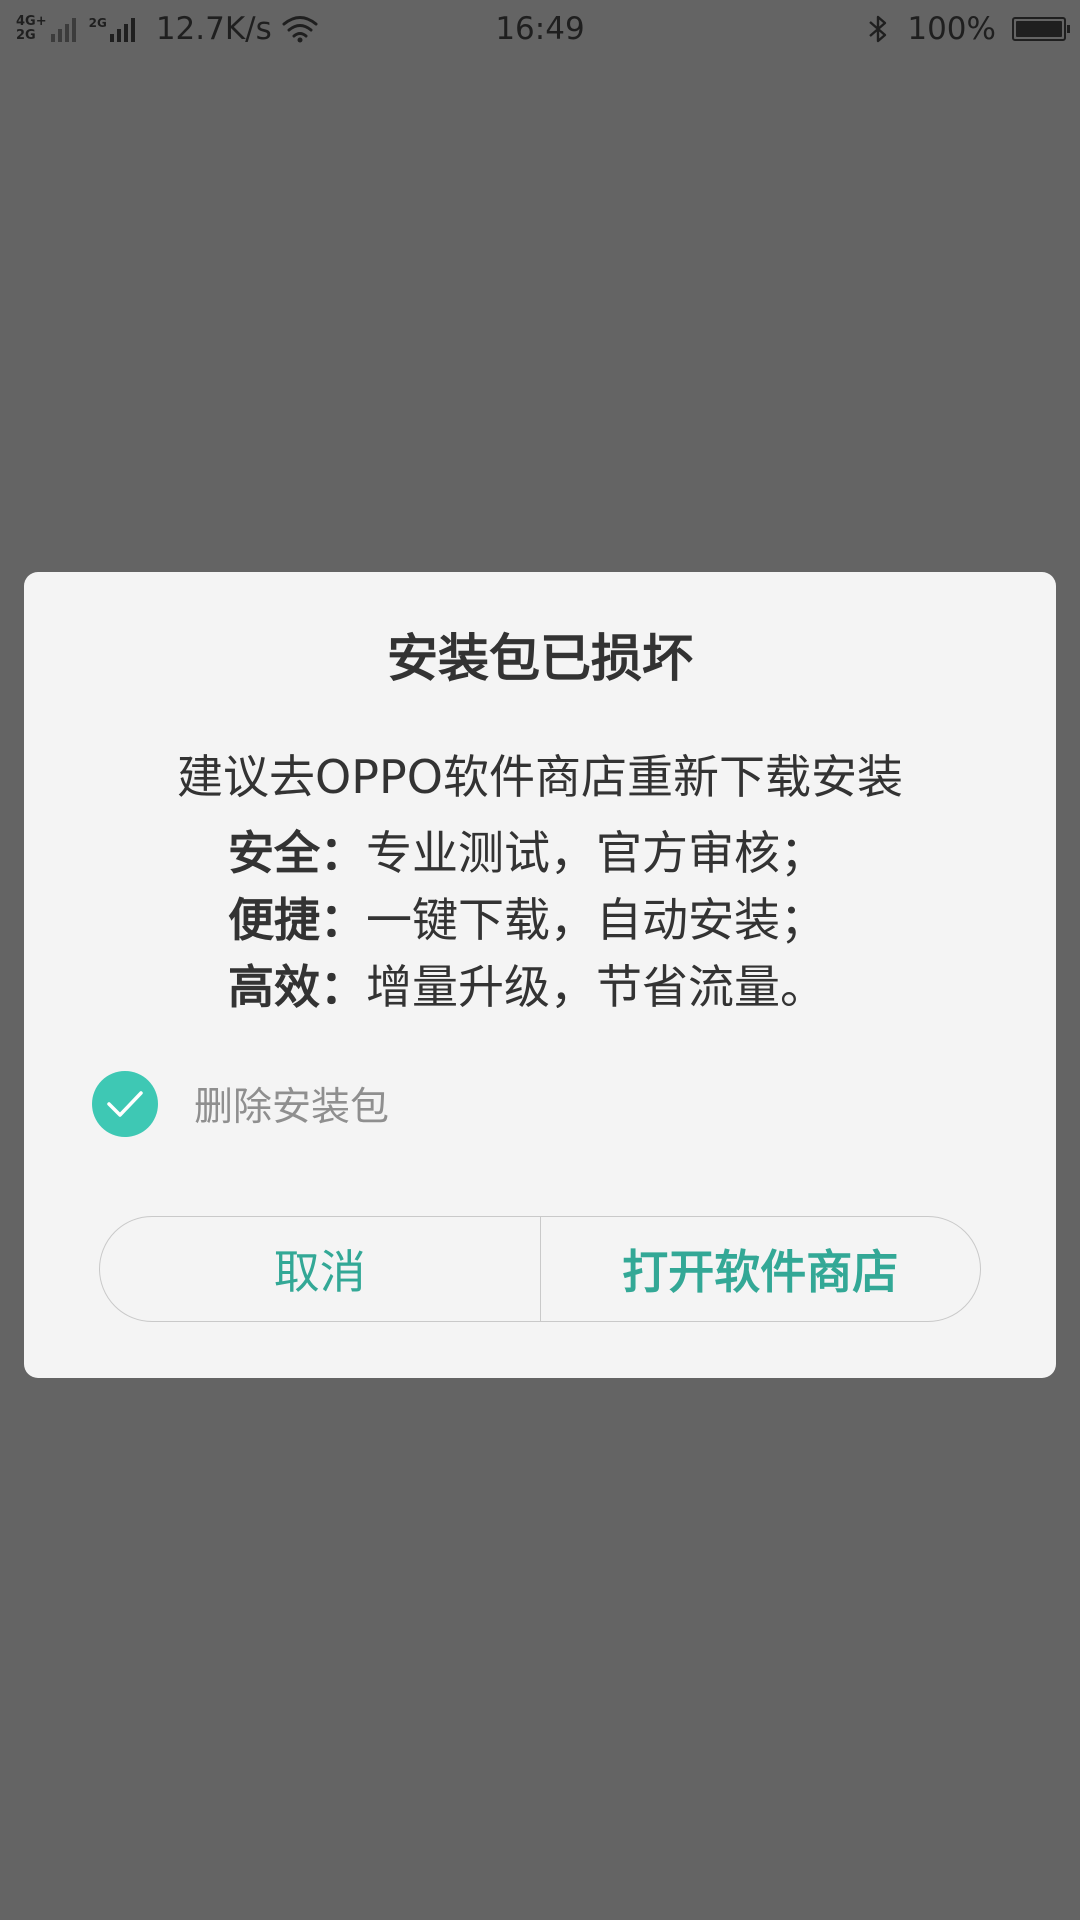  What do you see at coordinates (596, 987) in the screenshot?
I see `feature-value: 增量升级，节省流量。` at bounding box center [596, 987].